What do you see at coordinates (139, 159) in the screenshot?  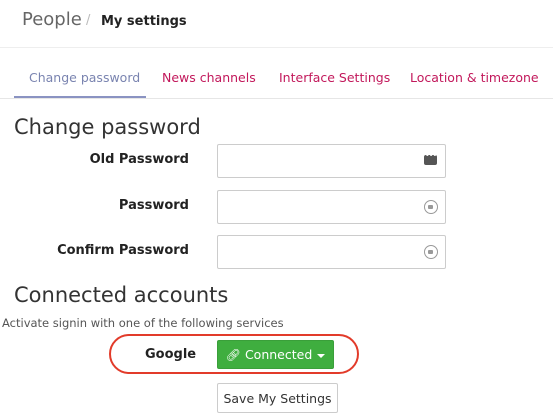 I see `old-password-label: Old Password` at bounding box center [139, 159].